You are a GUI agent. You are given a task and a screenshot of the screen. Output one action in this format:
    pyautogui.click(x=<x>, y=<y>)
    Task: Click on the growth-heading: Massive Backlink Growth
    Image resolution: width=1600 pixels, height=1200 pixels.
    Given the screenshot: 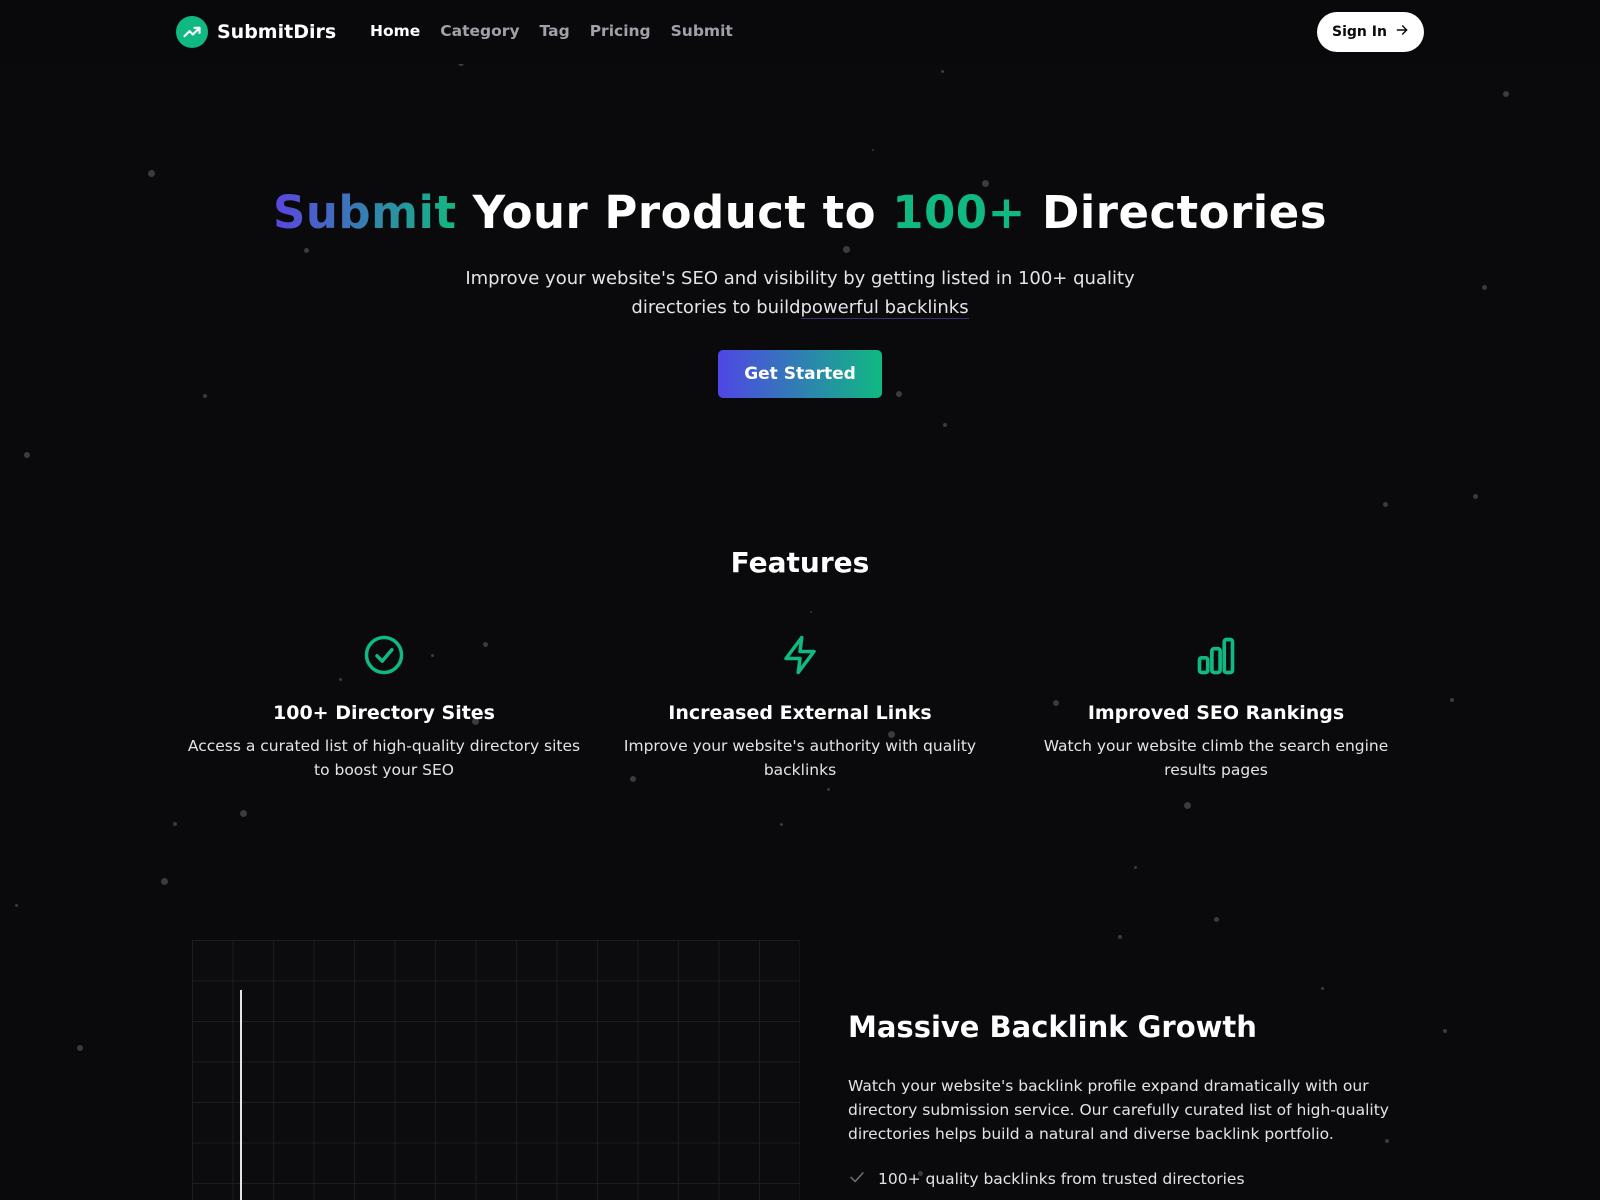 What is the action you would take?
    pyautogui.click(x=1052, y=1027)
    